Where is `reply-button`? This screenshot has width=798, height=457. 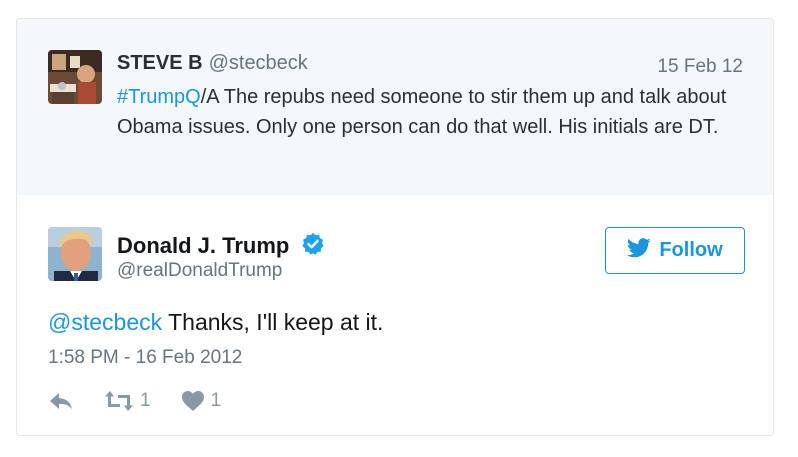 reply-button is located at coordinates (61, 401).